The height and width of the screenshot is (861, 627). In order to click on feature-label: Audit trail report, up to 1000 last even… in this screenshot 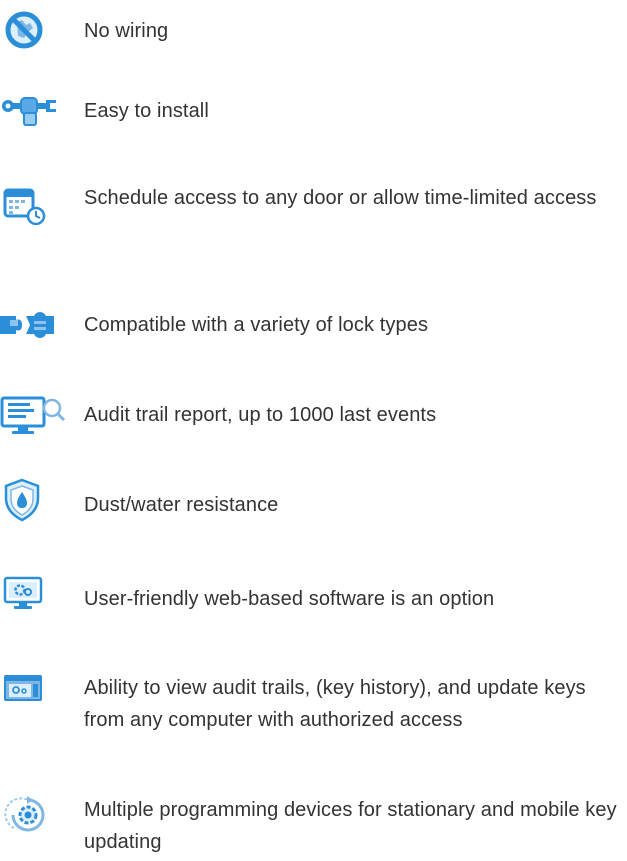, I will do `click(260, 415)`.